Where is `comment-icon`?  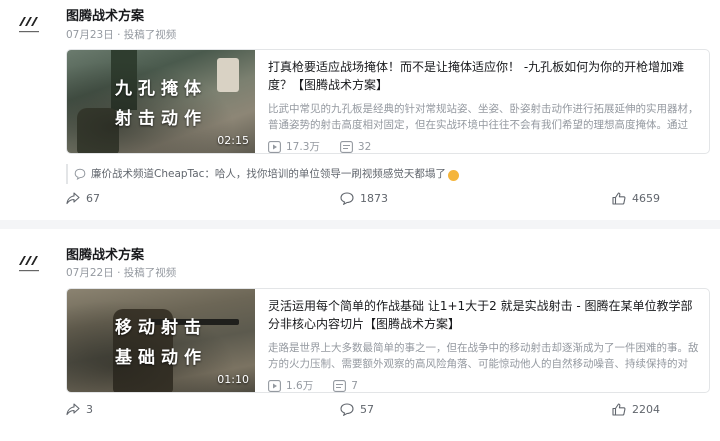 comment-icon is located at coordinates (80, 174).